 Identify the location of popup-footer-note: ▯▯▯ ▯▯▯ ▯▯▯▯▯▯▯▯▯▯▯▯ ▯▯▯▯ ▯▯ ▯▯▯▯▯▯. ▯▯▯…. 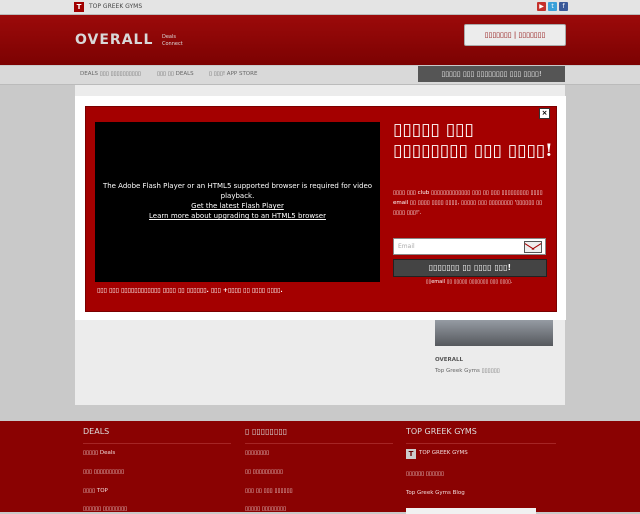
(190, 290).